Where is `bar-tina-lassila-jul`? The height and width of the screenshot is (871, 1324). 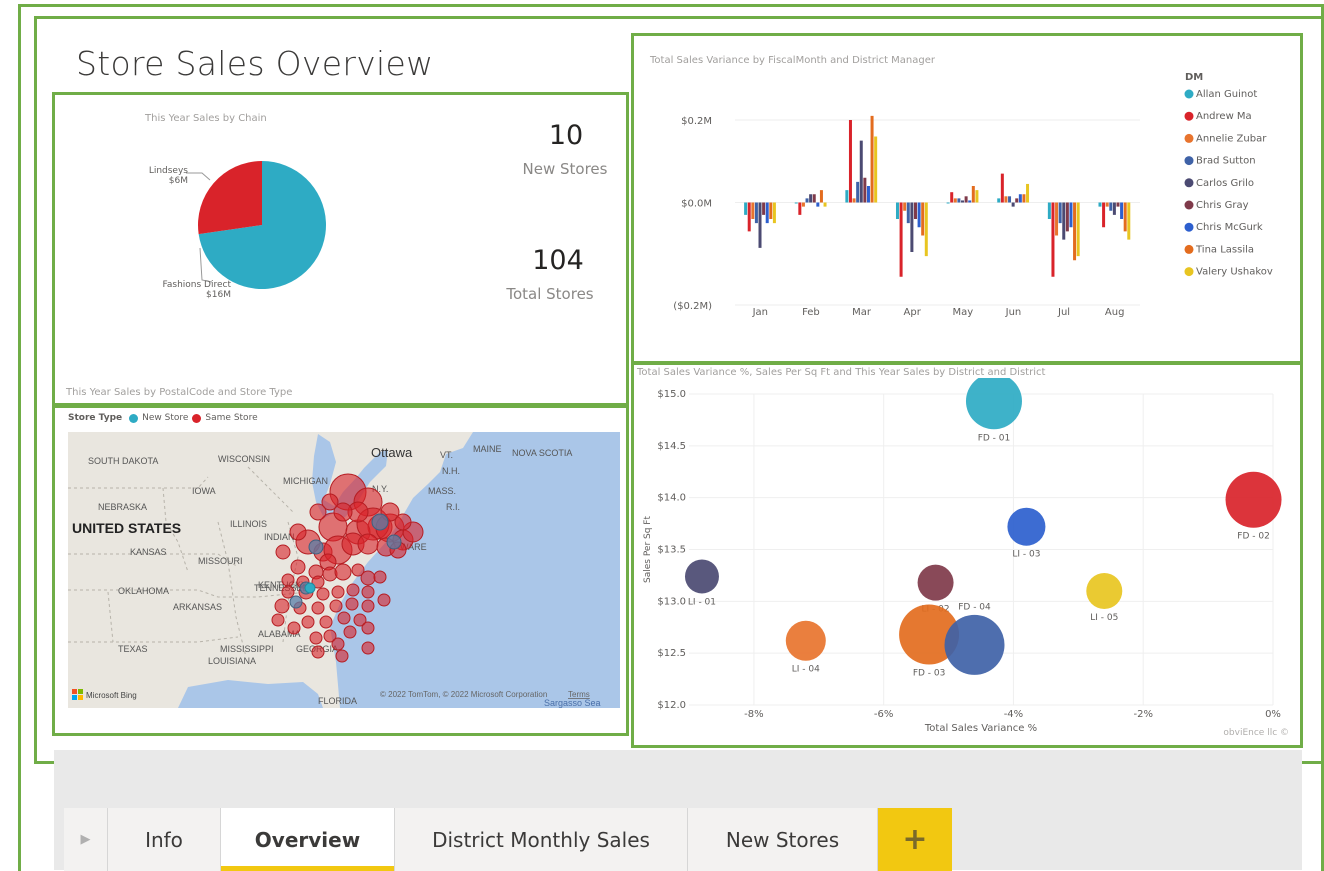
bar-tina-lassila-jul is located at coordinates (1075, 231).